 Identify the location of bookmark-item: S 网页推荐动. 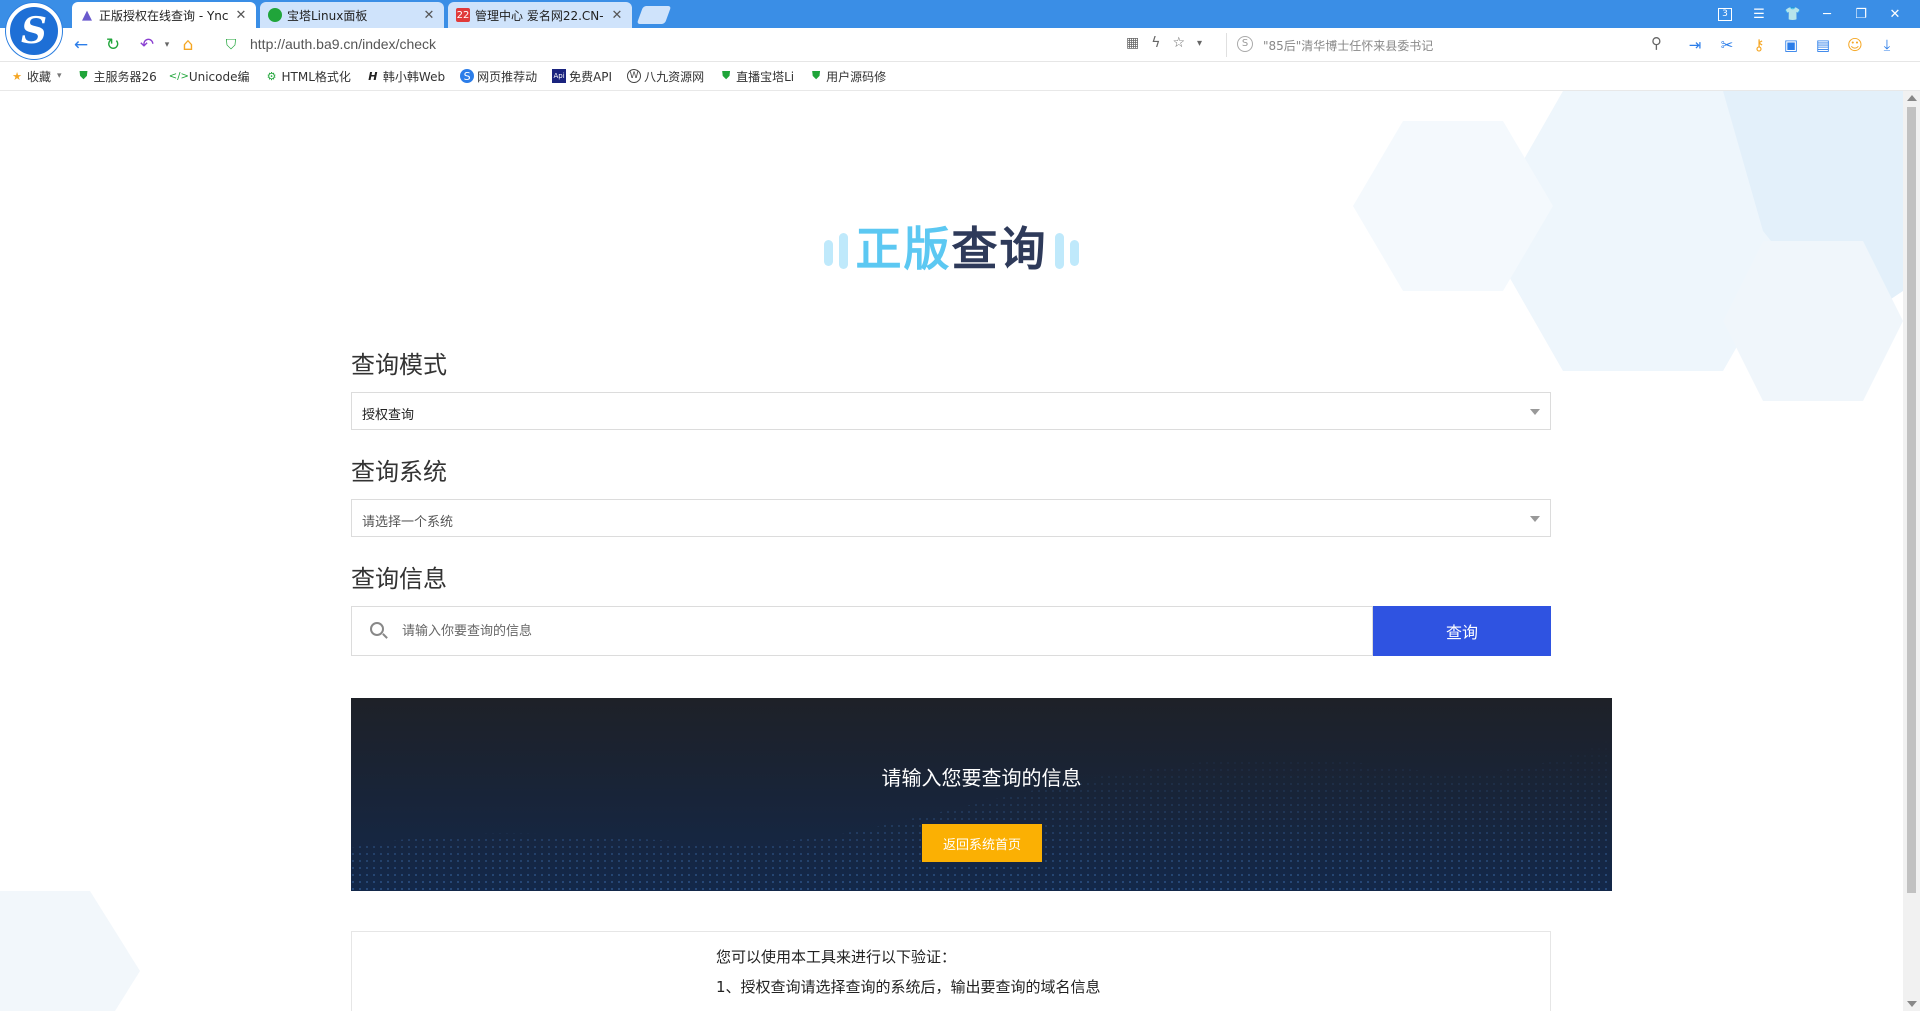
(498, 76).